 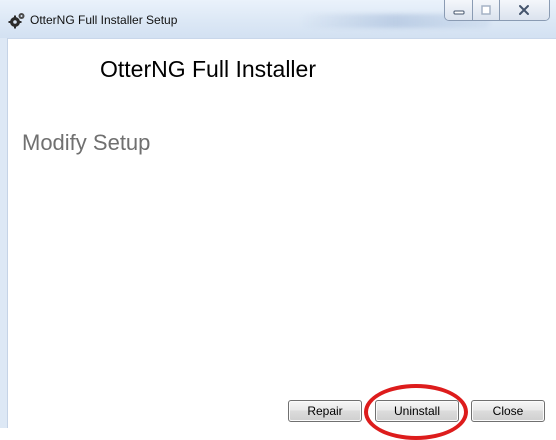 What do you see at coordinates (325, 411) in the screenshot?
I see `repair-button: Repair` at bounding box center [325, 411].